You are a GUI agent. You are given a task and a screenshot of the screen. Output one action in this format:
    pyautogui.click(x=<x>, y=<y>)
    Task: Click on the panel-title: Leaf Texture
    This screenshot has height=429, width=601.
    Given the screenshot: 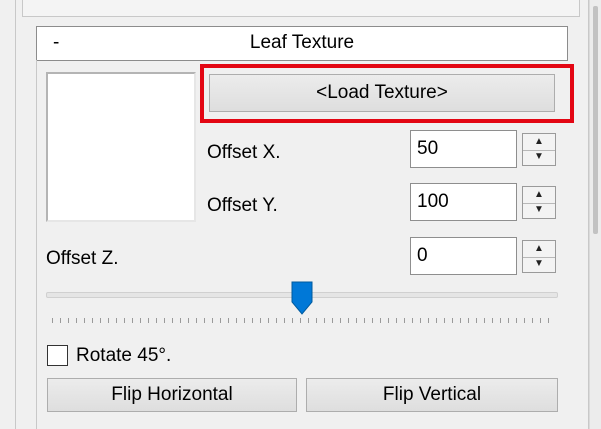 What is the action you would take?
    pyautogui.click(x=302, y=42)
    